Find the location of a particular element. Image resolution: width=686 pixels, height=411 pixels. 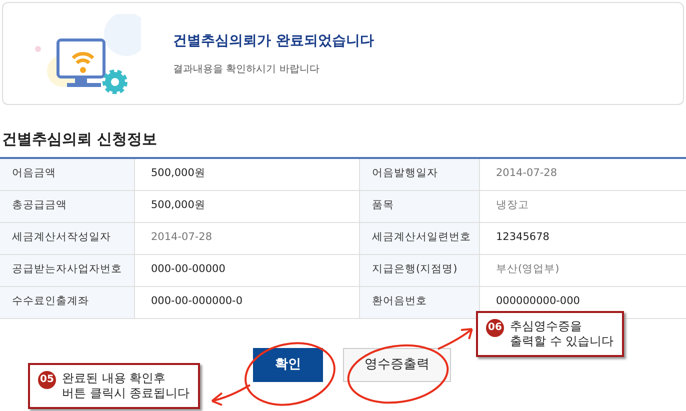

table-cell-text: 000000000-000 is located at coordinates (538, 302).